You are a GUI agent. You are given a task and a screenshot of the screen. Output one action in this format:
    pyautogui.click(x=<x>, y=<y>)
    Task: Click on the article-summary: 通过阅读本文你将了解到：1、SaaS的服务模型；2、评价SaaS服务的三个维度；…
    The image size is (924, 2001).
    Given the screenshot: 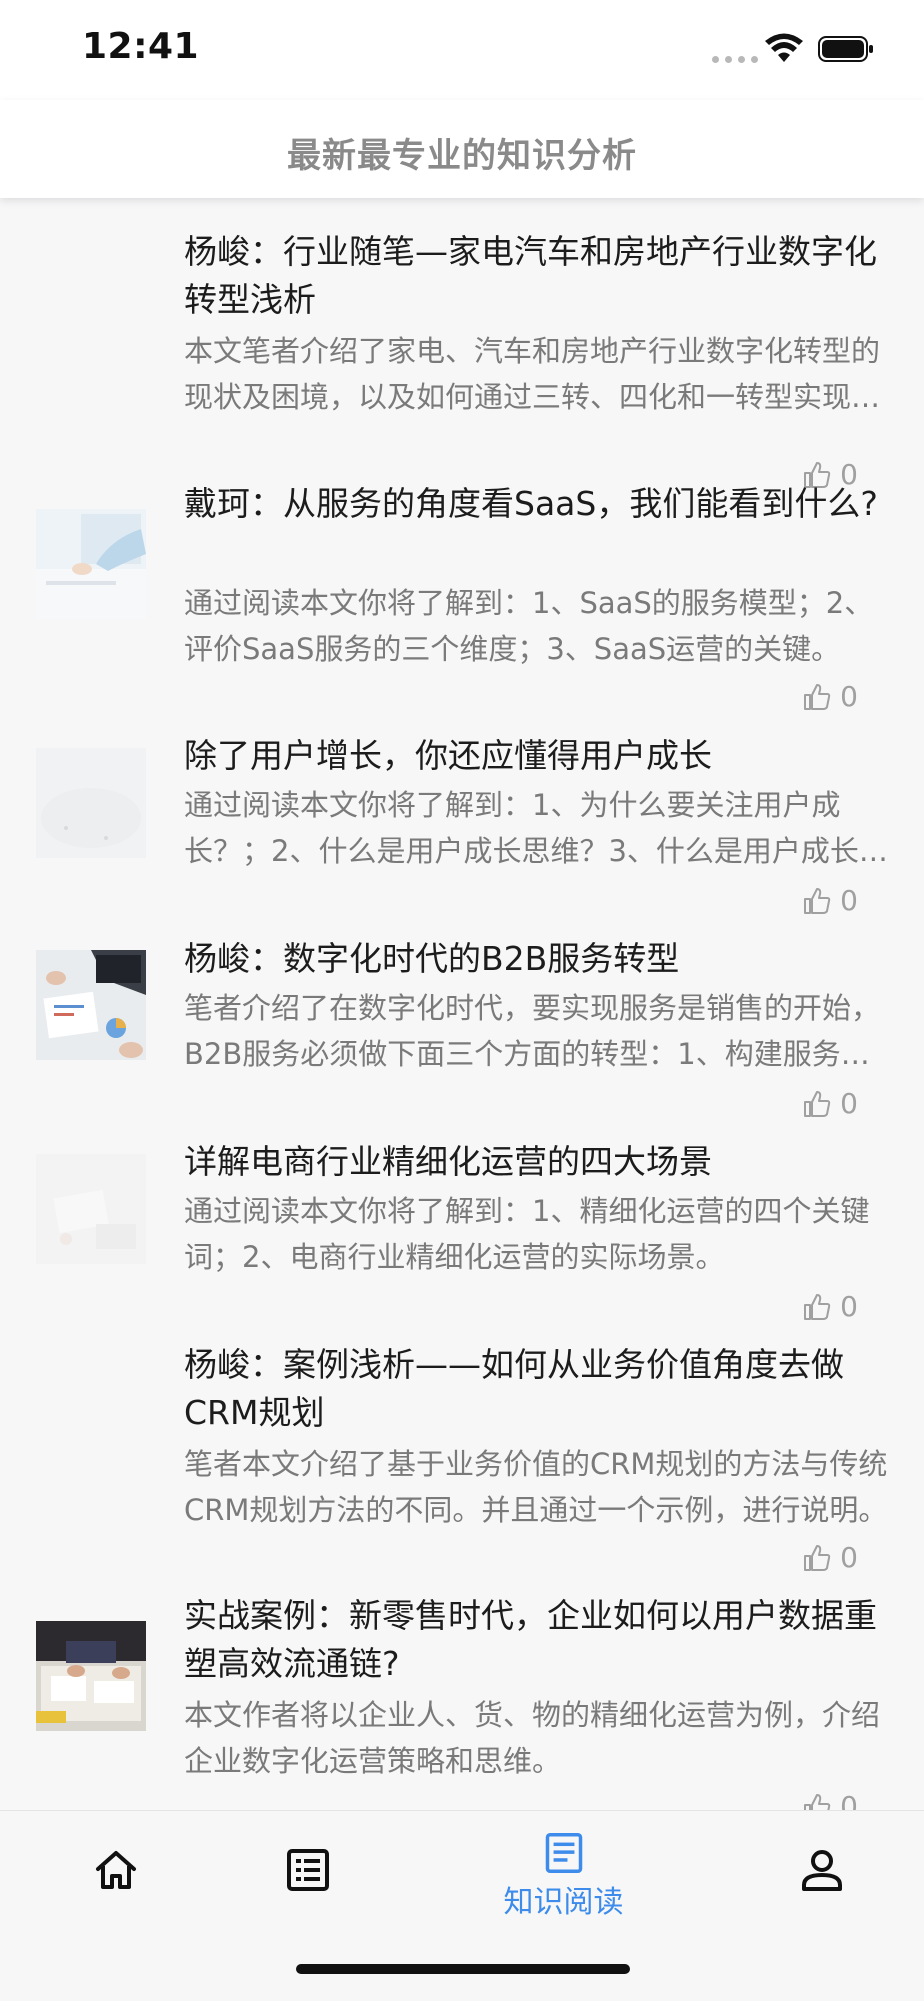 What is the action you would take?
    pyautogui.click(x=529, y=626)
    